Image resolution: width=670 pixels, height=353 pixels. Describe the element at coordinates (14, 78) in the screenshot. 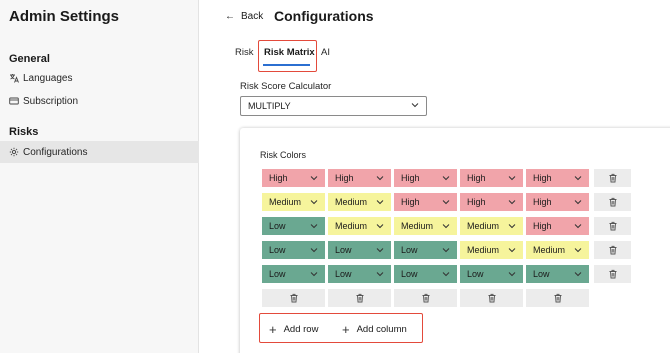

I see `translate-icon` at that location.